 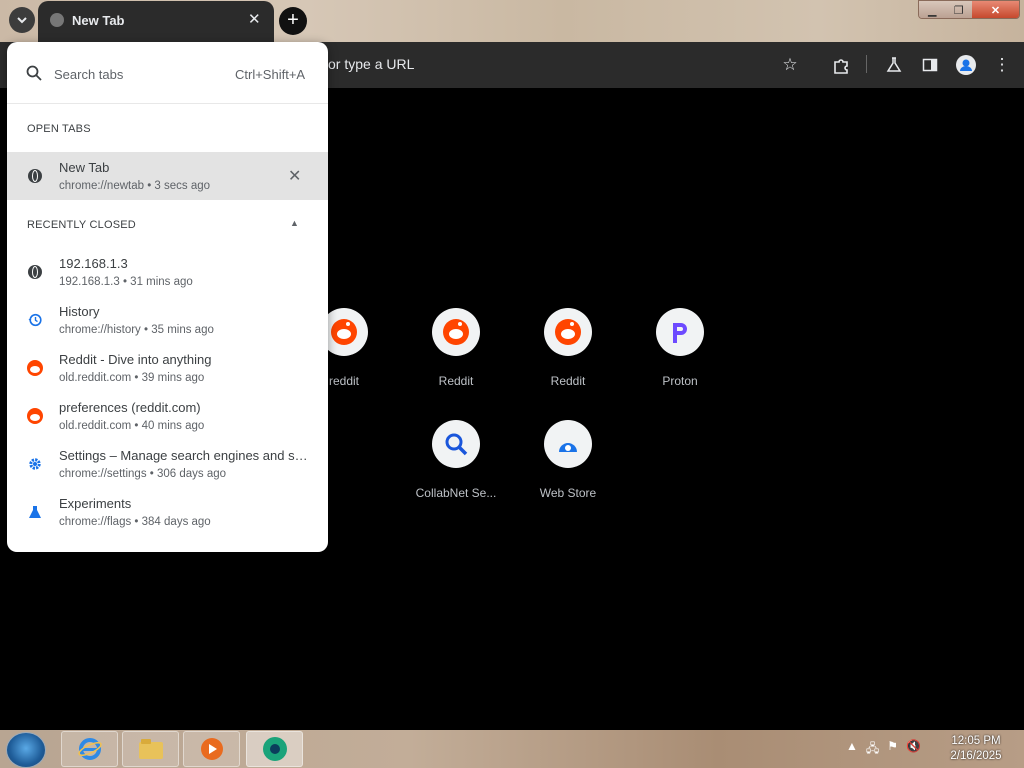 What do you see at coordinates (130, 407) in the screenshot?
I see `item-title: preferences (reddit.com)` at bounding box center [130, 407].